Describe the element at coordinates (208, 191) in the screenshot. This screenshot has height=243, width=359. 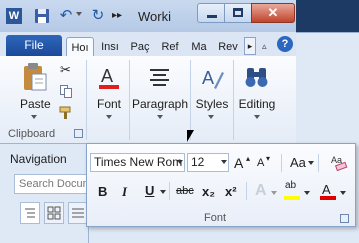
I see `subscript-icon: x₂` at that location.